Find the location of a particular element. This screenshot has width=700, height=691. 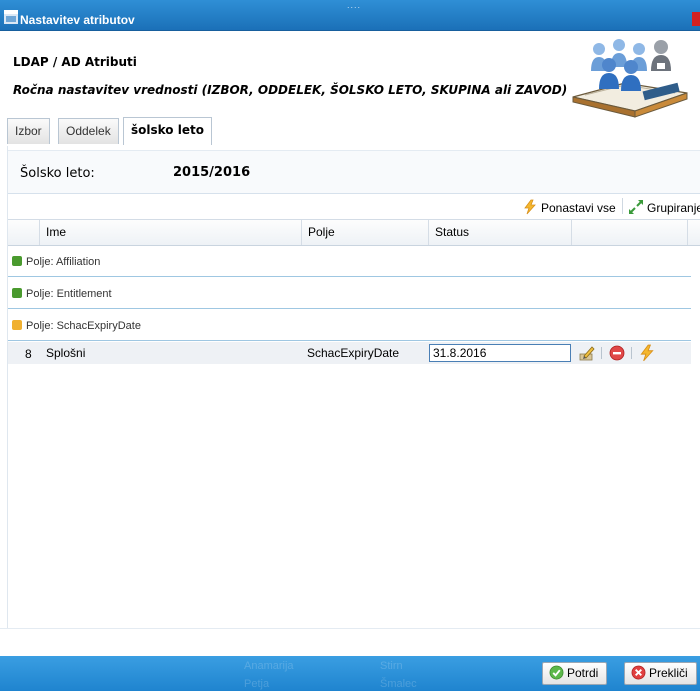

lightning-icon is located at coordinates (530, 207).